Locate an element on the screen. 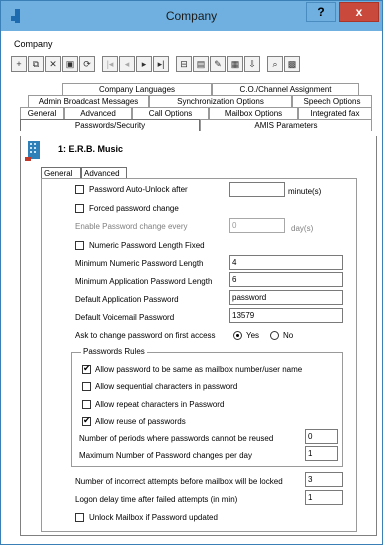 The height and width of the screenshot is (545, 383). tab-call-options: Call Options is located at coordinates (170, 113).